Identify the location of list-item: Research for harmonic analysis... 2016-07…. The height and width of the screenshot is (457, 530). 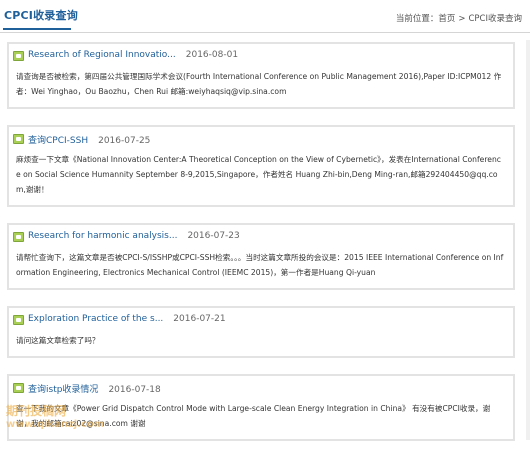
(261, 256).